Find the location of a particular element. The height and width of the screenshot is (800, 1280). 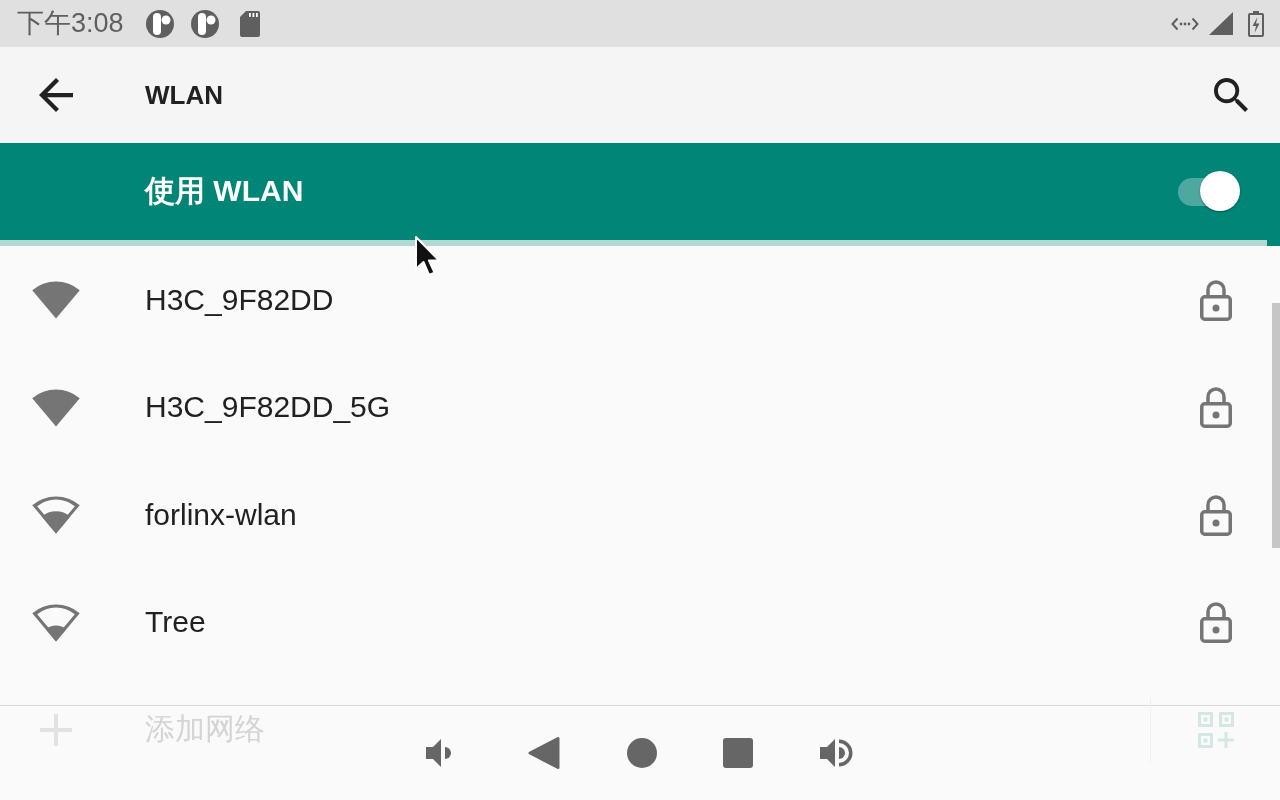

back-arrow-icon is located at coordinates (56, 95).